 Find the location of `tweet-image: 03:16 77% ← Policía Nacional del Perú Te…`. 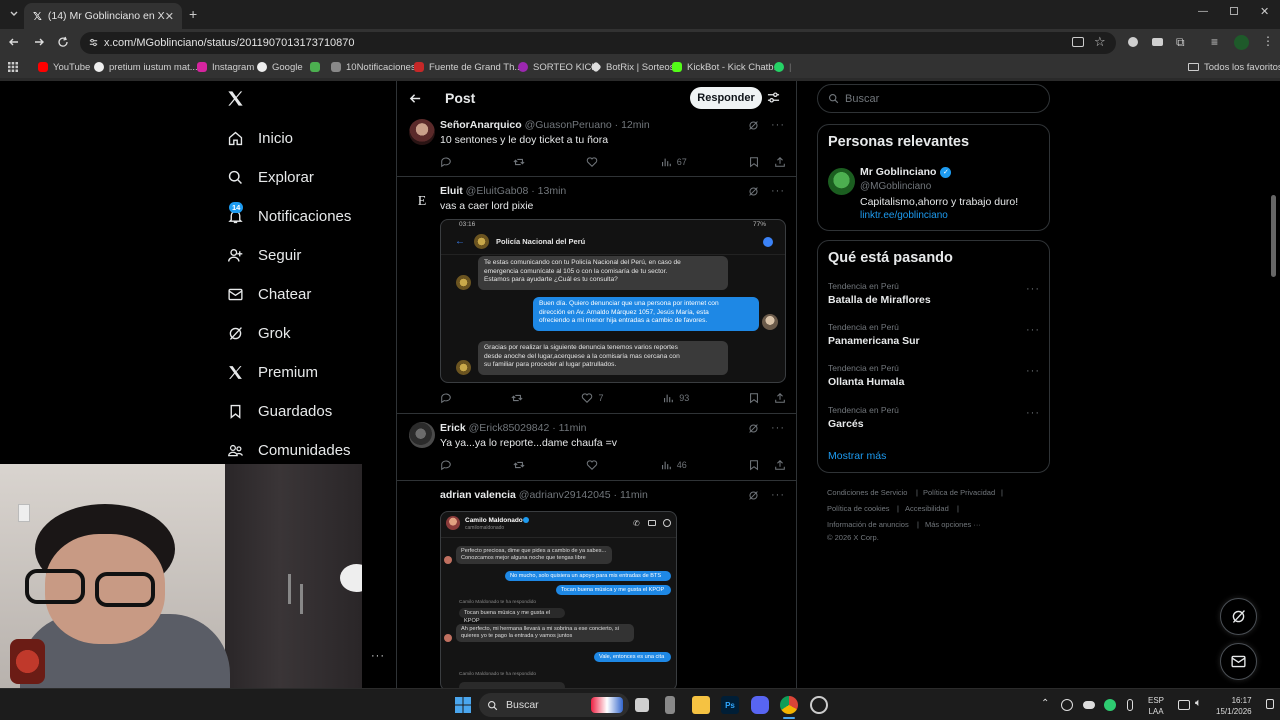

tweet-image: 03:16 77% ← Policía Nacional del Perú Te… is located at coordinates (613, 301).